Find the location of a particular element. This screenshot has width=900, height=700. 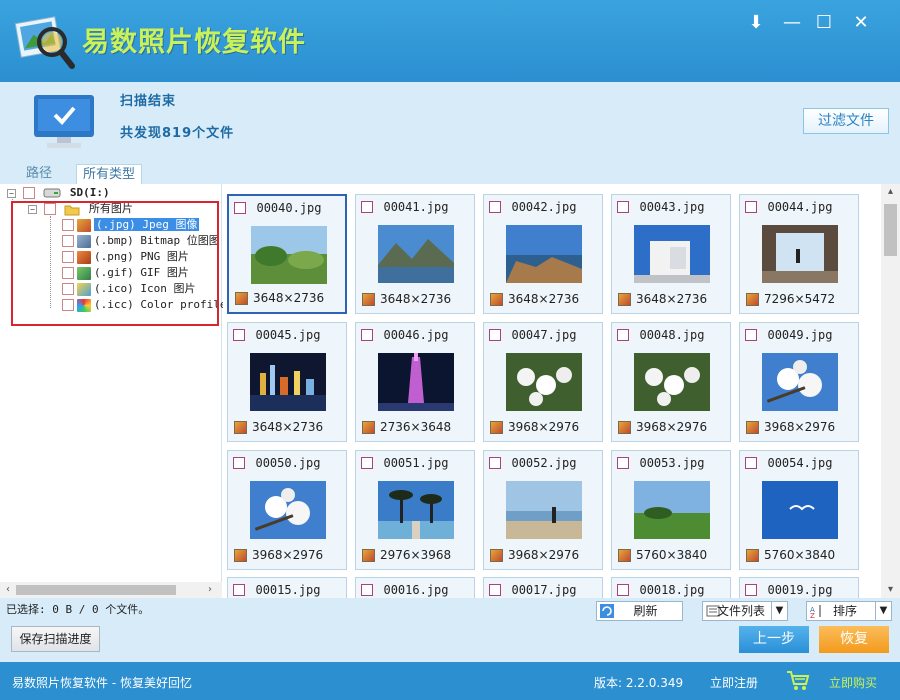

thumbnail-card: 00015.jpg is located at coordinates (287, 587).